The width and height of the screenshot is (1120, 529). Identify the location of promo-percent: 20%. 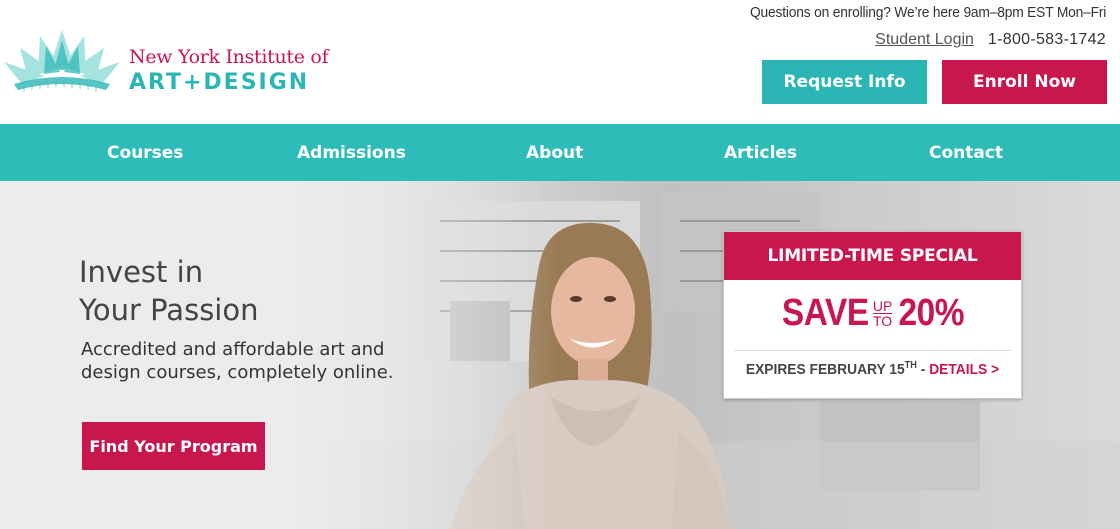
(931, 313).